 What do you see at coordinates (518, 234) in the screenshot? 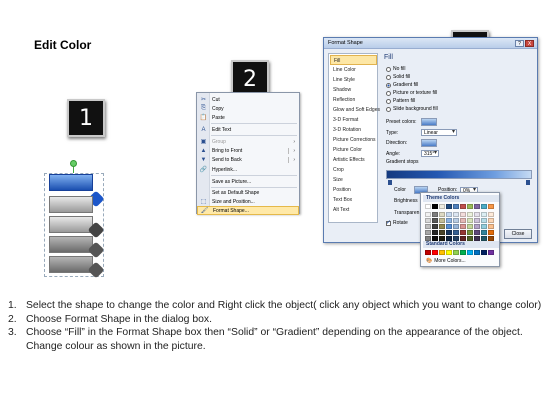
I see `close-button: Close` at bounding box center [518, 234].